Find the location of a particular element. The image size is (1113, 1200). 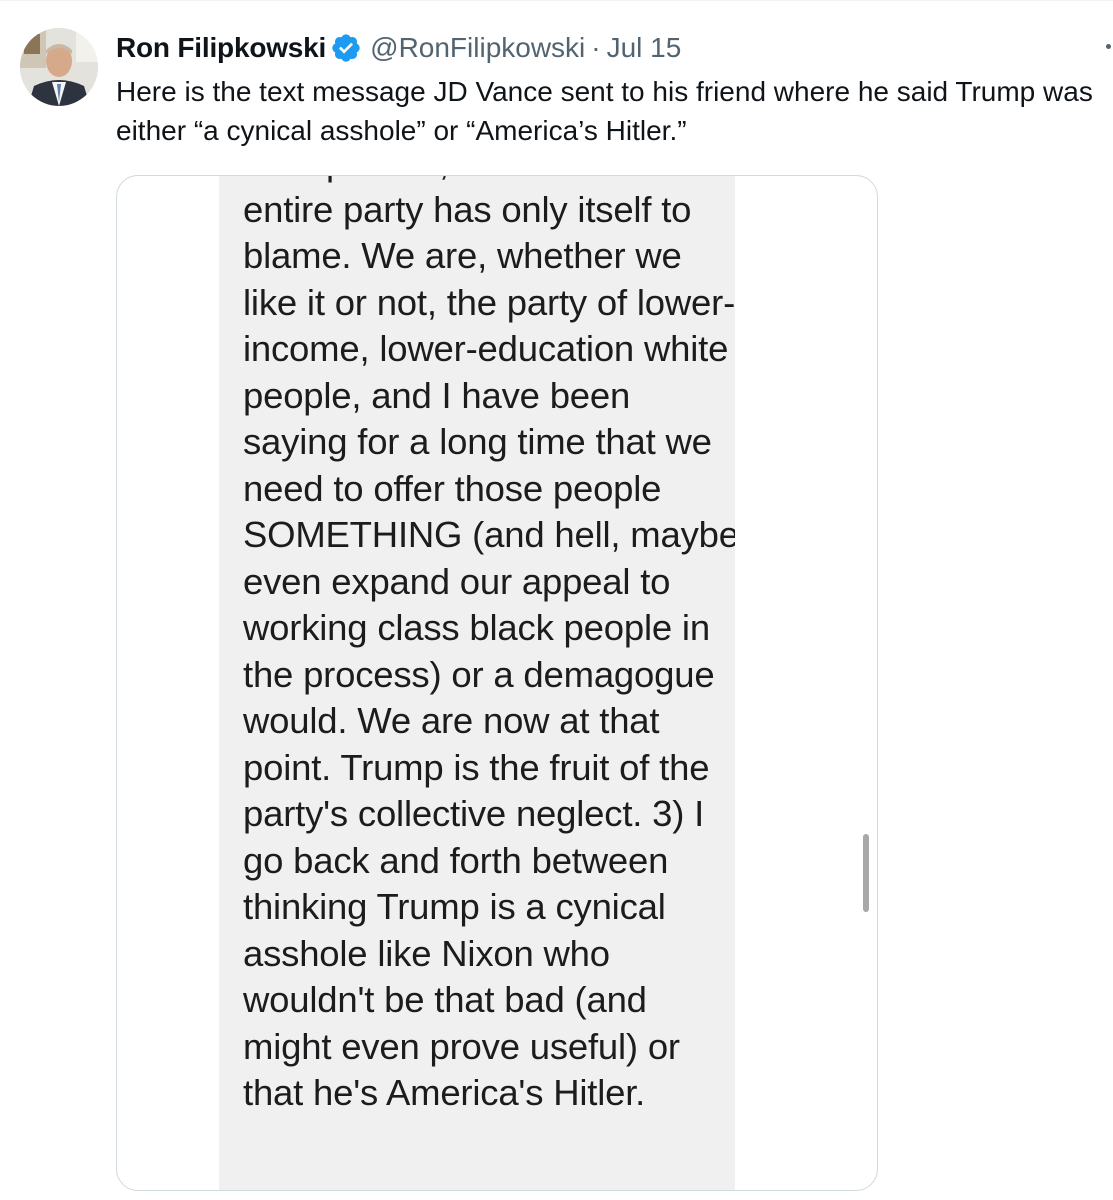

author-display-name: Ron Filipkowski is located at coordinates (221, 48).